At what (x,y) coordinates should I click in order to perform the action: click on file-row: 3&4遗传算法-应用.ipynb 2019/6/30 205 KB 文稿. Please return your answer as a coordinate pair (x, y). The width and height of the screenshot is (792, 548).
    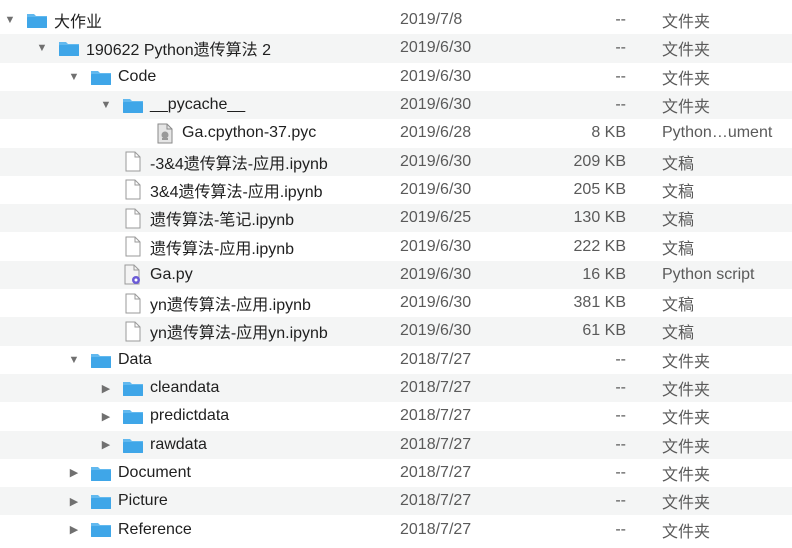
    Looking at the image, I should click on (396, 190).